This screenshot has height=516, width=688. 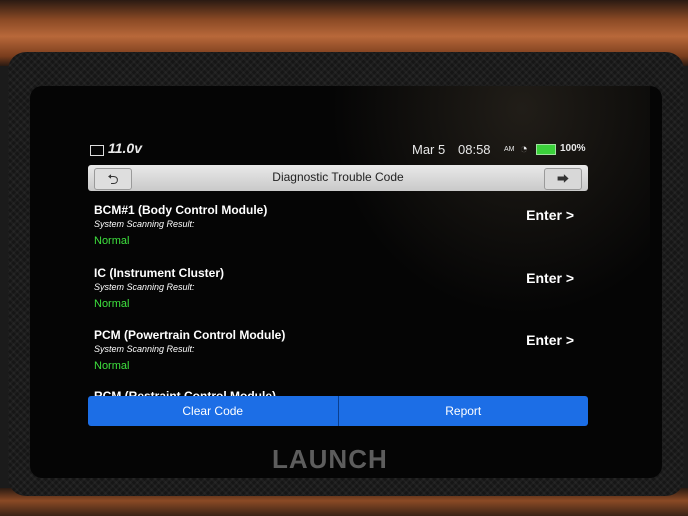 What do you see at coordinates (181, 210) in the screenshot?
I see `module-name: BCM#1 (Body Control Module)` at bounding box center [181, 210].